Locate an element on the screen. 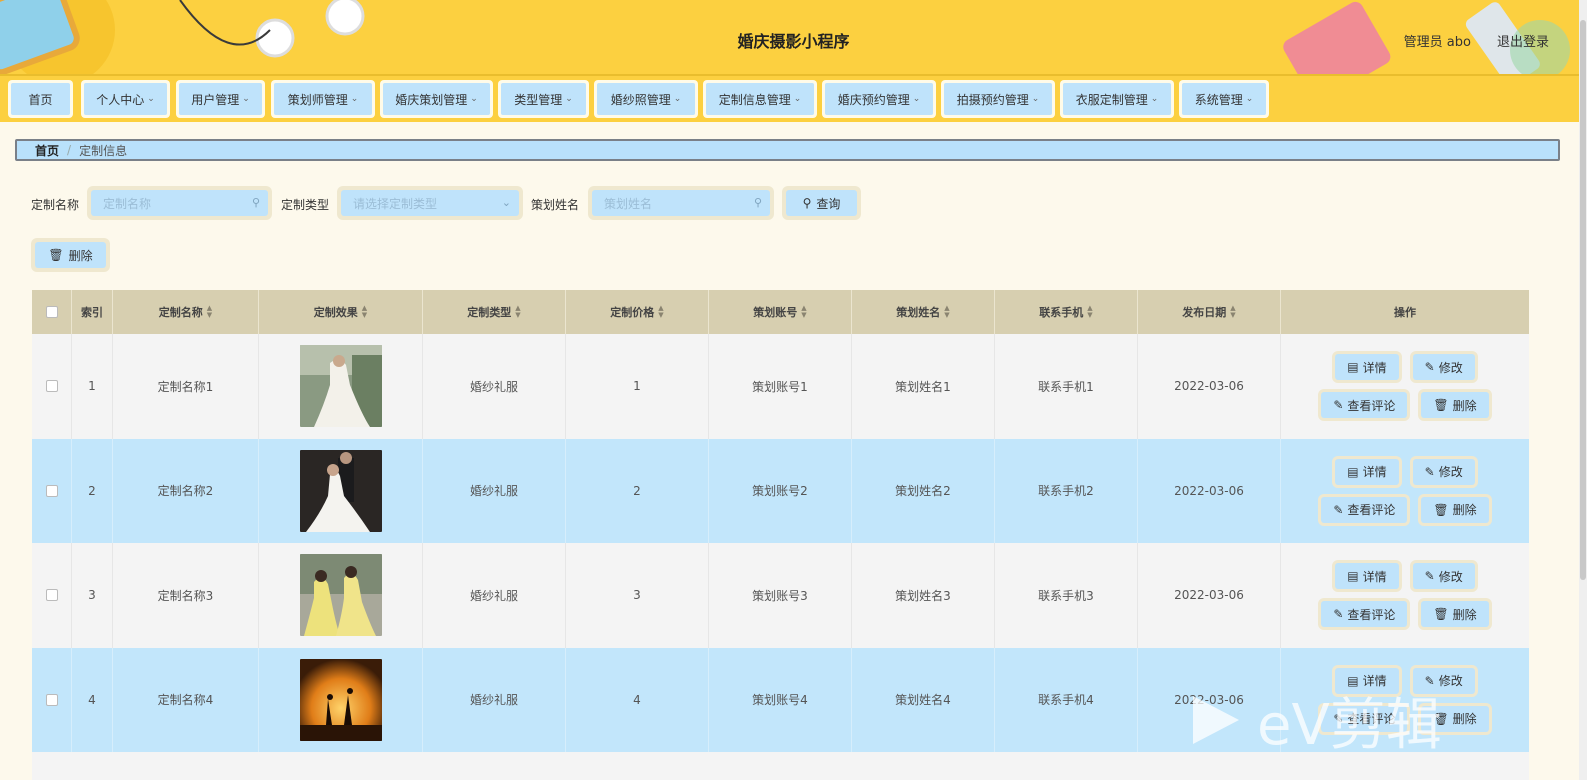 This screenshot has height=780, width=1587. bulk-delete-button: 🗑 删除 is located at coordinates (70, 255).